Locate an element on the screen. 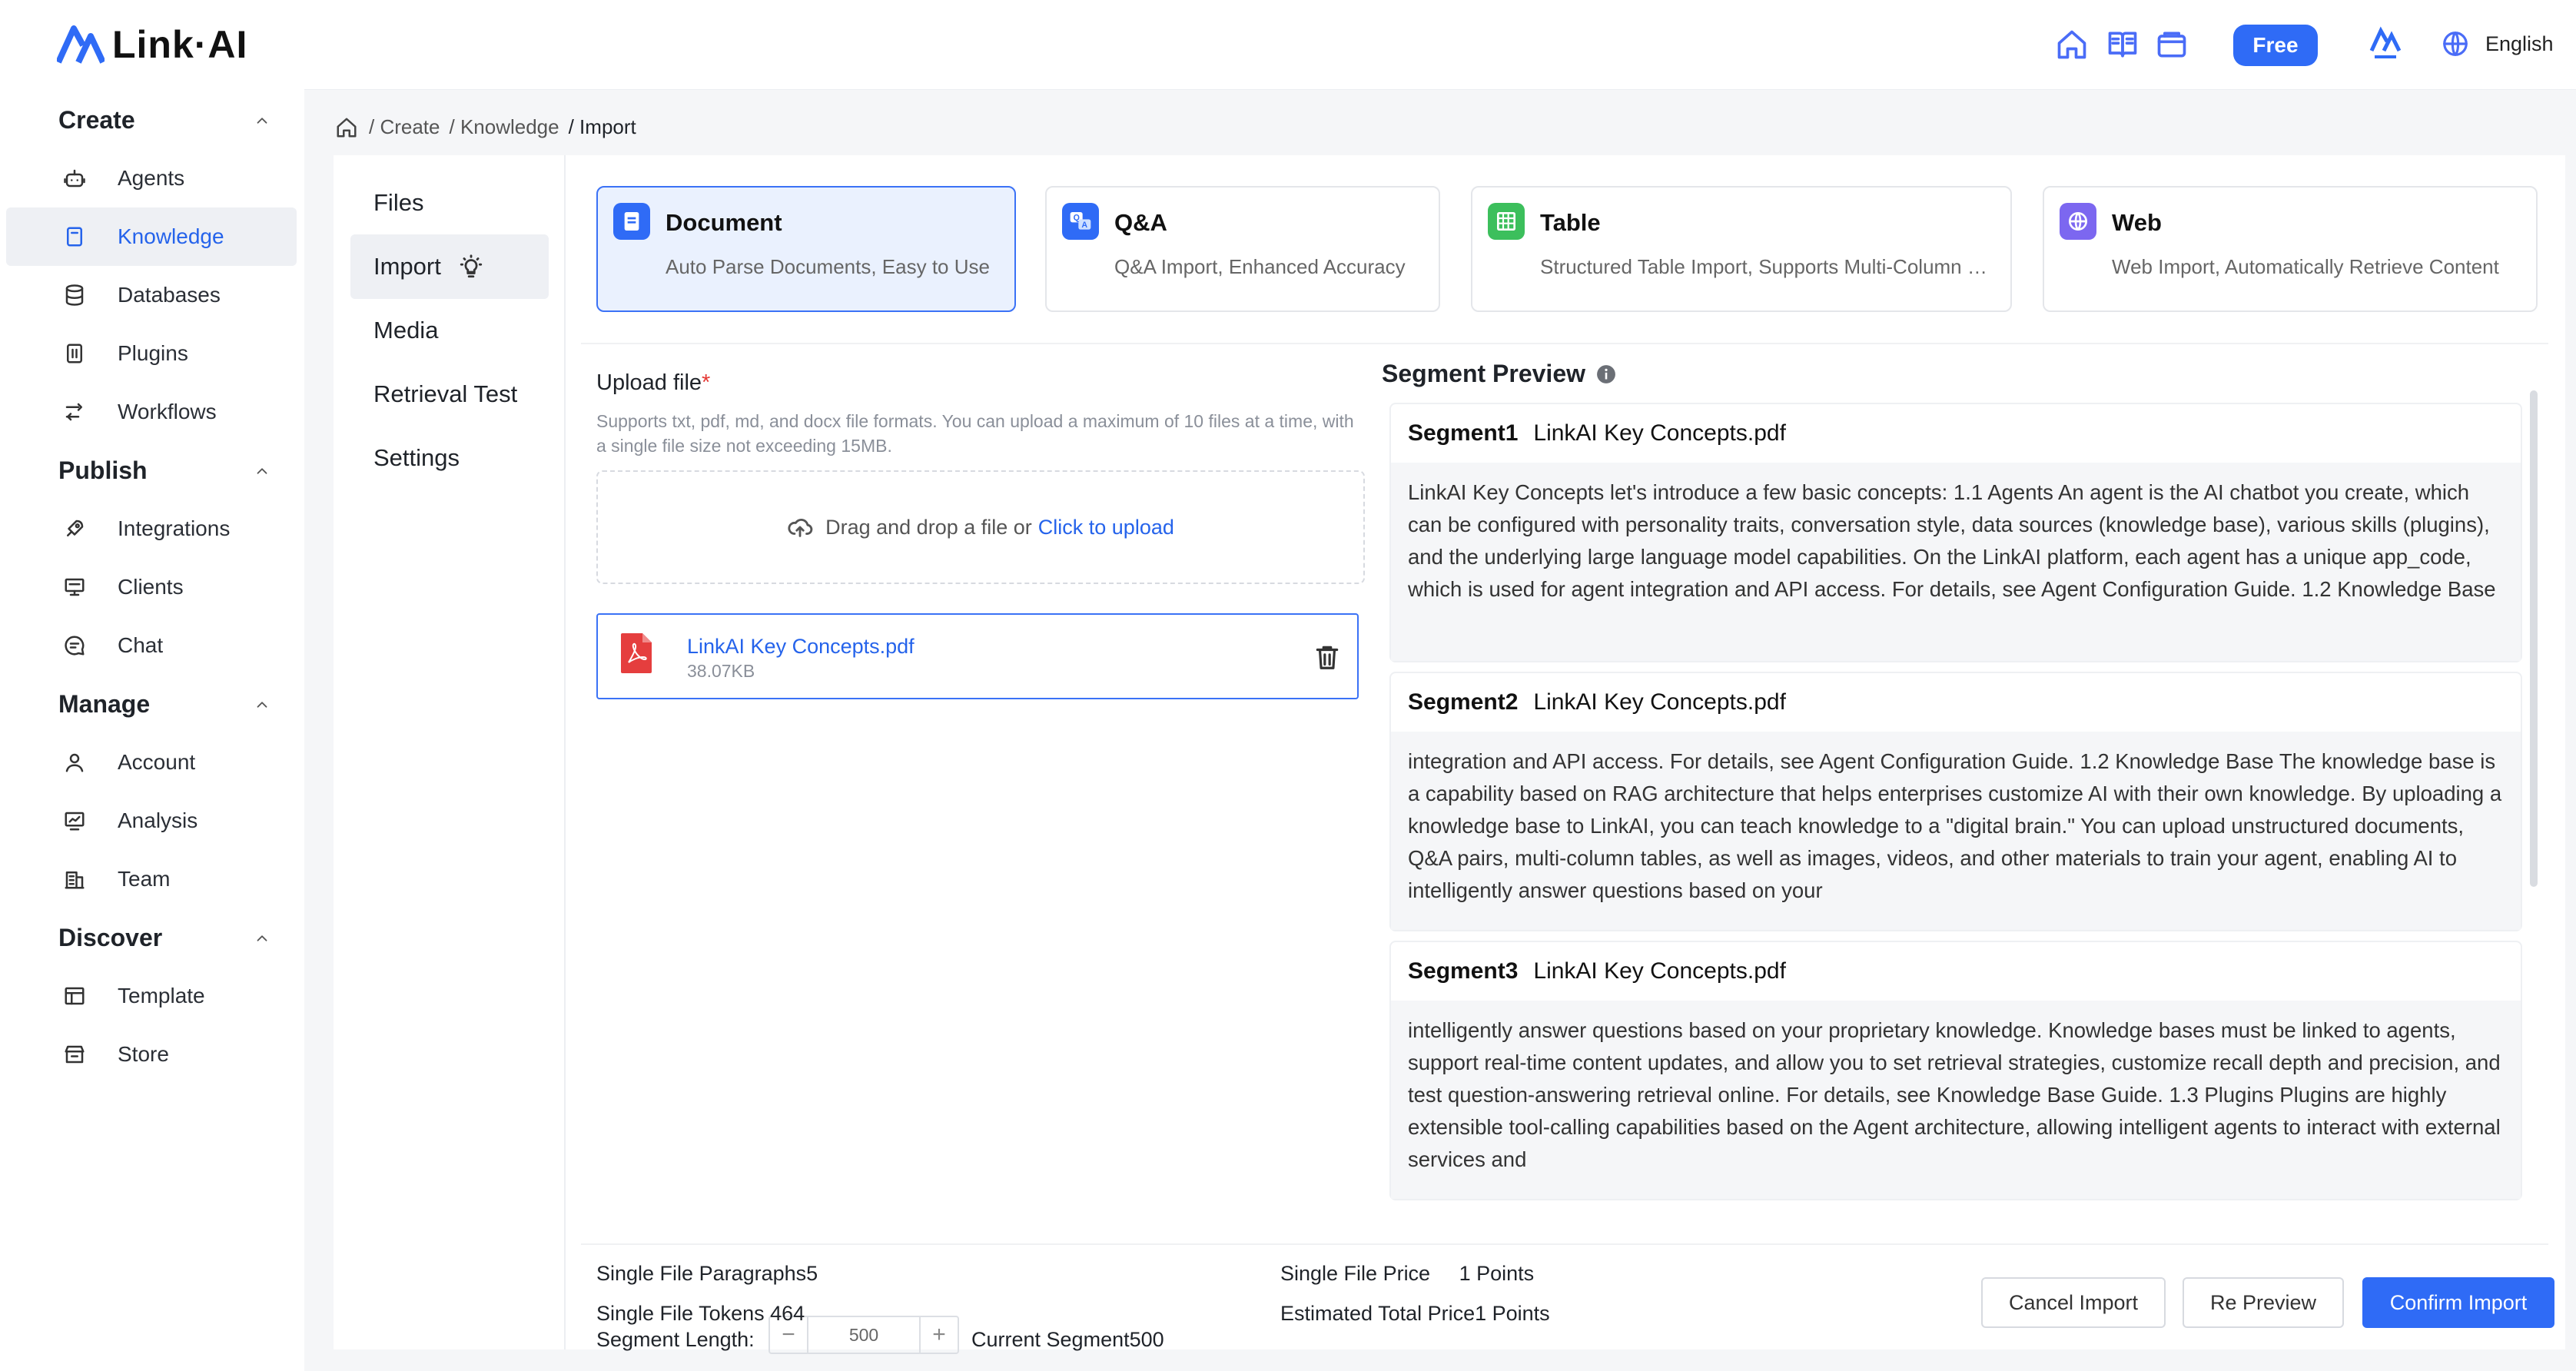 The height and width of the screenshot is (1371, 2576). uploaded-file-item: LinkAI Key Concepts.pdf 38.07KB is located at coordinates (977, 656).